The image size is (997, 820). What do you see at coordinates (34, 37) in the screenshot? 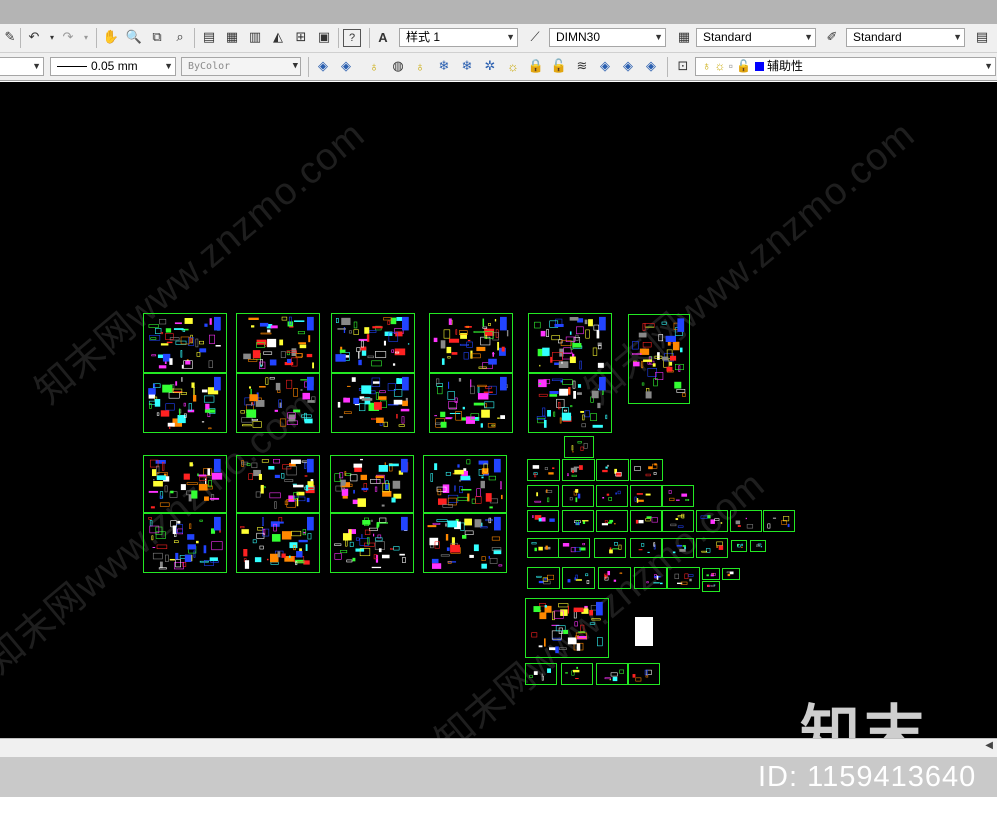
I see `undo-icon: ↶` at bounding box center [34, 37].